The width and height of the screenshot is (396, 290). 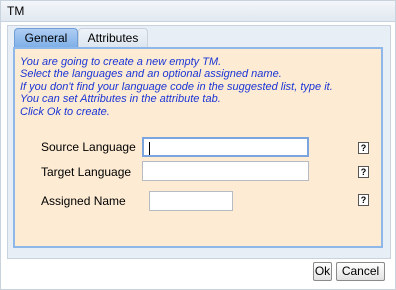 What do you see at coordinates (225, 147) in the screenshot?
I see `source-language-field` at bounding box center [225, 147].